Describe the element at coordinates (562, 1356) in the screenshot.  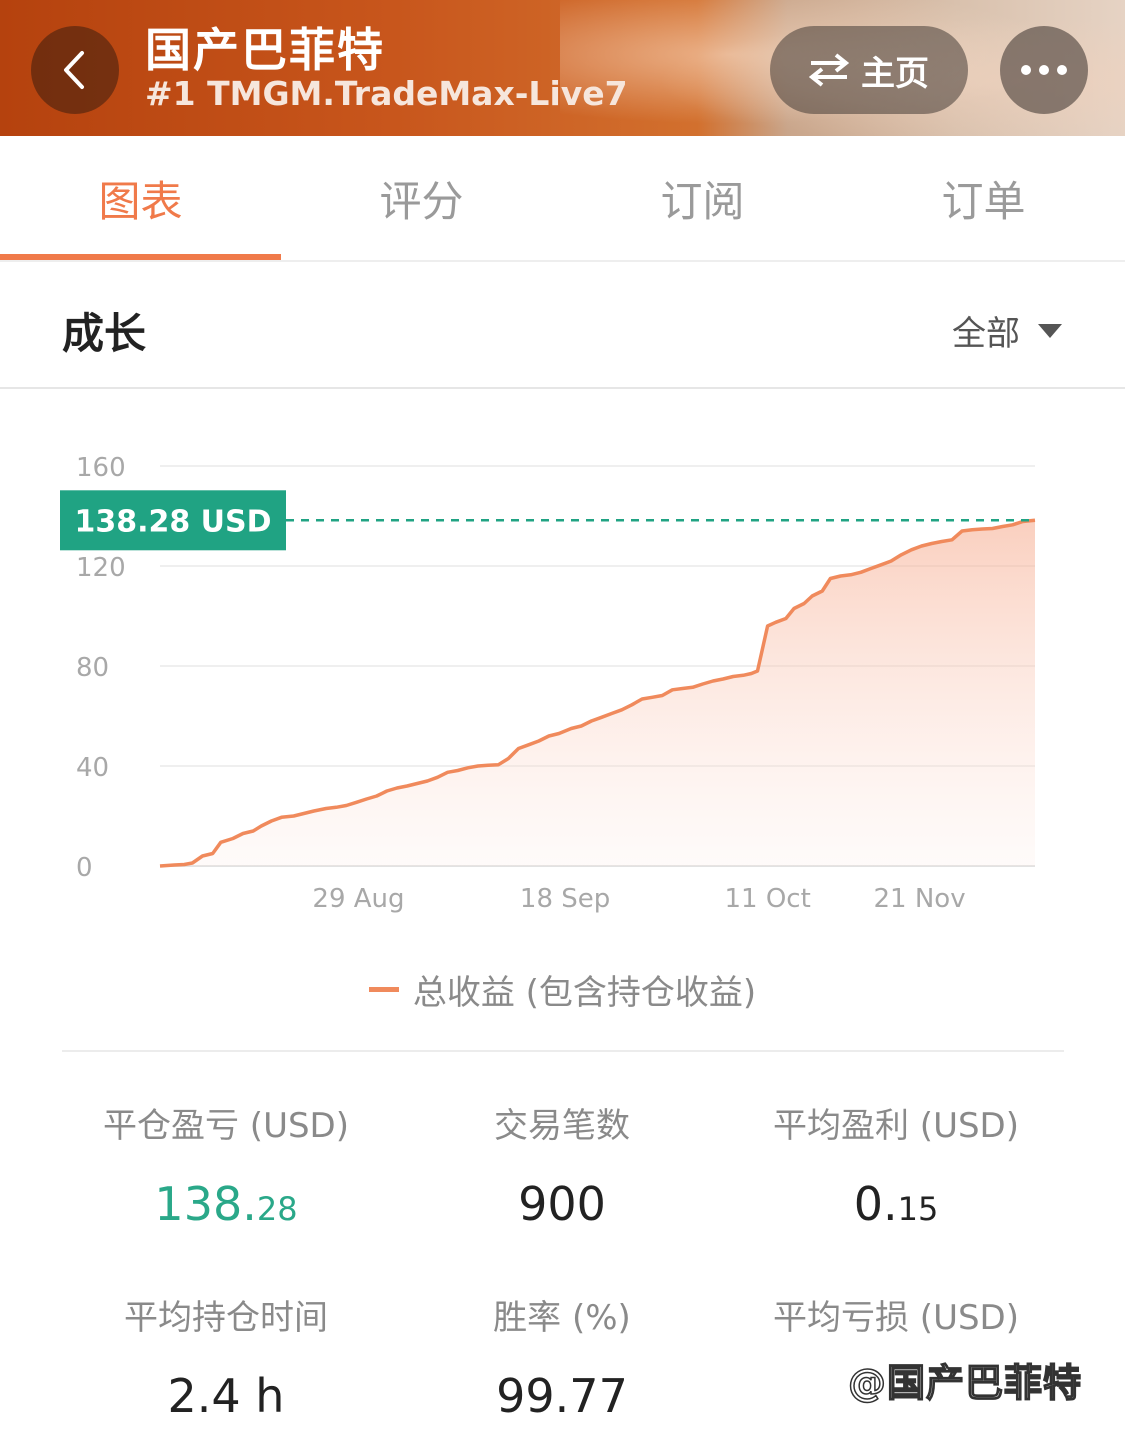
I see `stat-win-rate: 胜率 (%) 99.77` at that location.